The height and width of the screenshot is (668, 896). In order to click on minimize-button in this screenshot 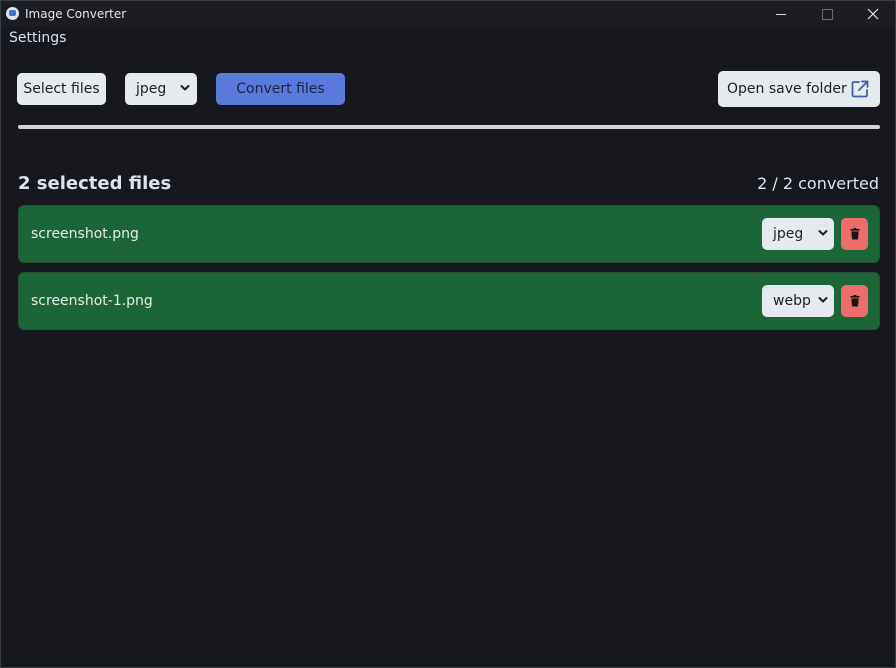, I will do `click(781, 14)`.